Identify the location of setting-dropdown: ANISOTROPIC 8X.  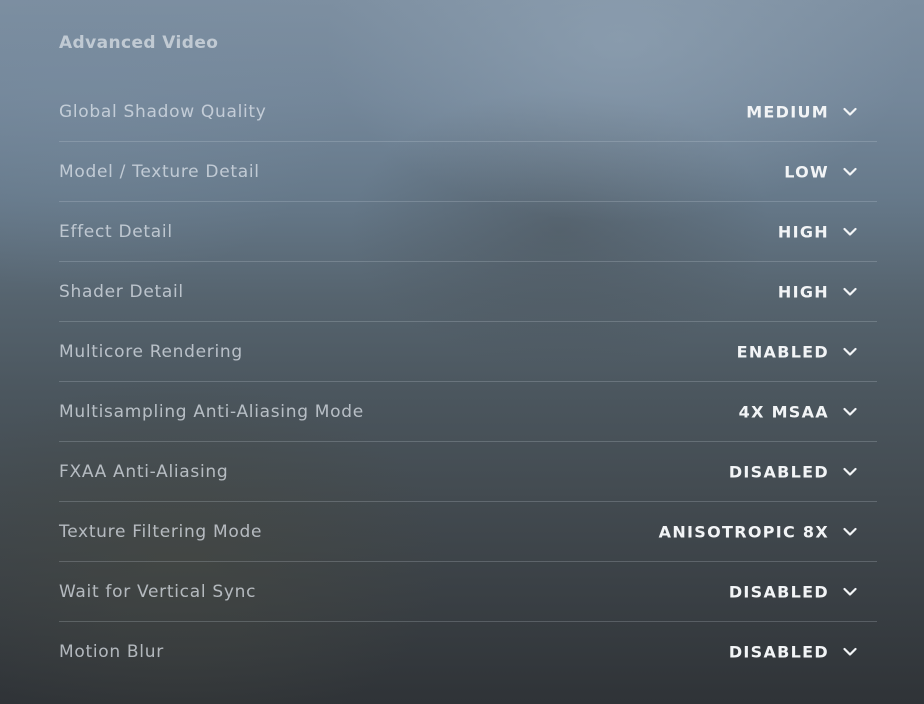
(758, 531).